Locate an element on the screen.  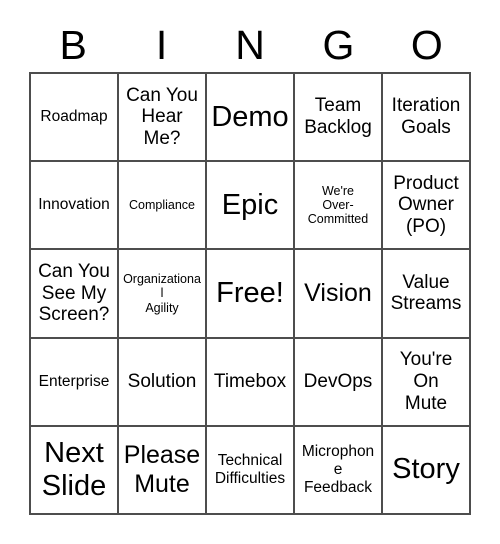
bingo-cell-label: Innovation is located at coordinates (74, 205).